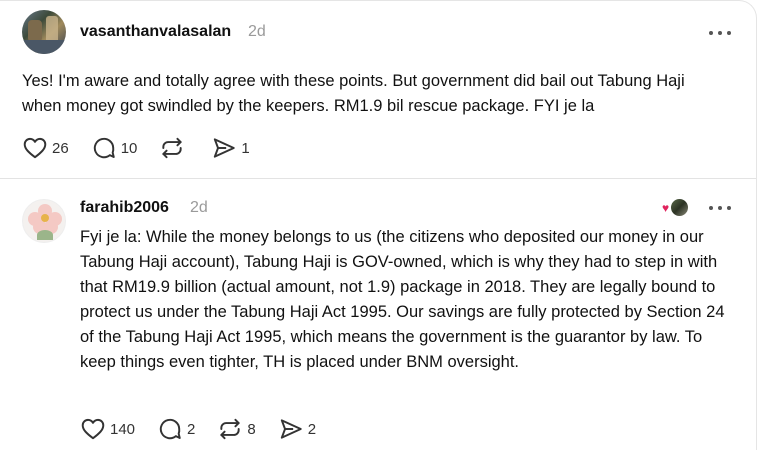 The image size is (757, 450). What do you see at coordinates (251, 429) in the screenshot?
I see `repost-count: 8` at bounding box center [251, 429].